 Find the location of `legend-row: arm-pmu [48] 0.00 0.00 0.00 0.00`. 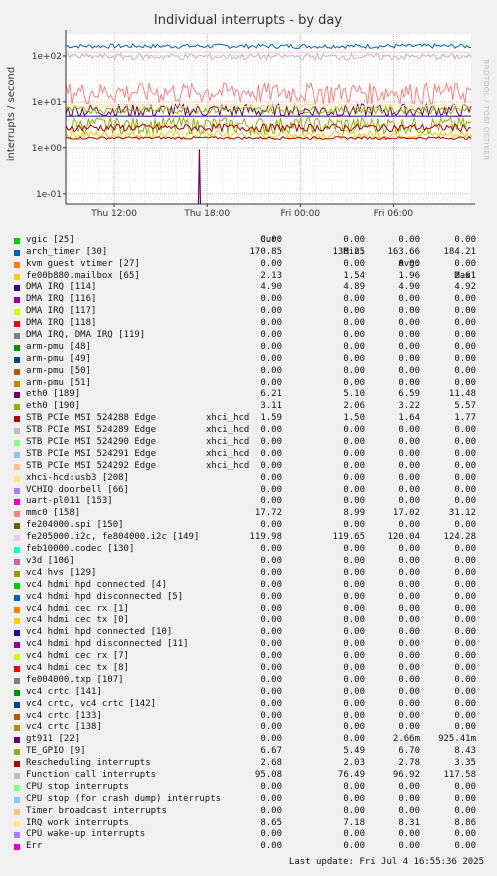

legend-row: arm-pmu [48] 0.00 0.00 0.00 0.00 is located at coordinates (248, 348).